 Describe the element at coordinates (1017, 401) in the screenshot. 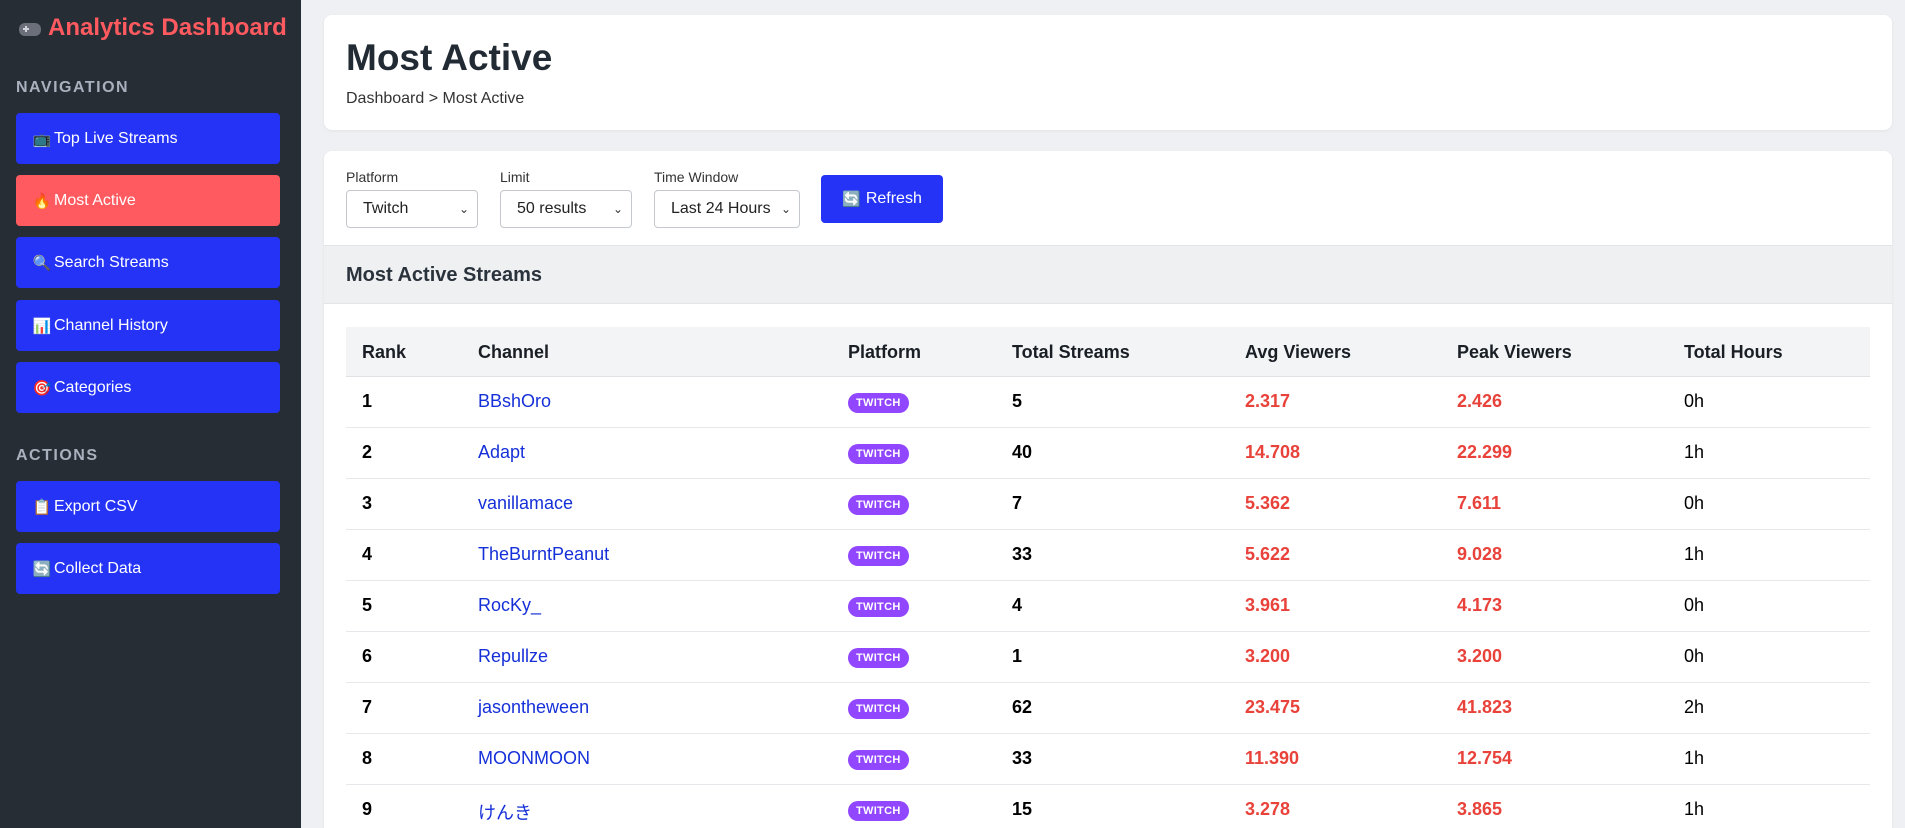

I see `total-streams-cell: 5` at that location.